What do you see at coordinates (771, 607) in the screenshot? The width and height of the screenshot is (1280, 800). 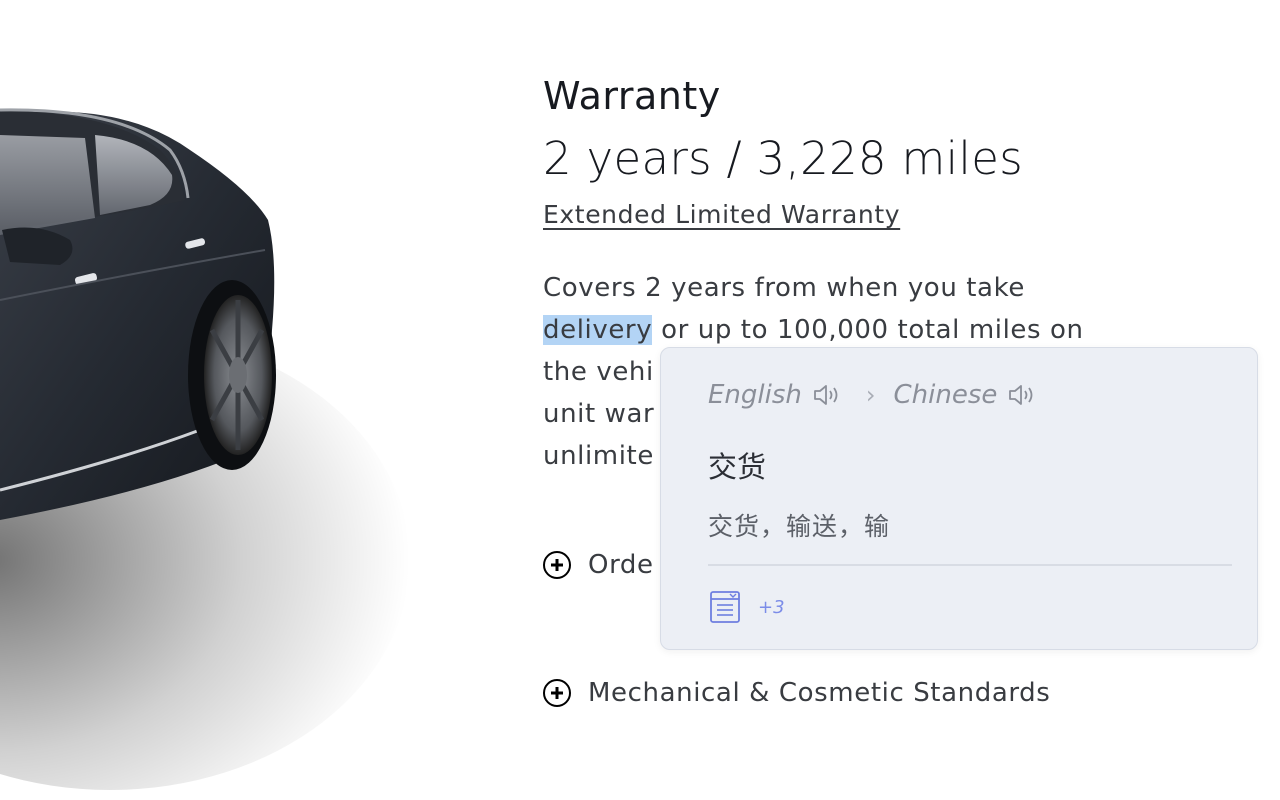 I see `more-translations-badge: +3` at bounding box center [771, 607].